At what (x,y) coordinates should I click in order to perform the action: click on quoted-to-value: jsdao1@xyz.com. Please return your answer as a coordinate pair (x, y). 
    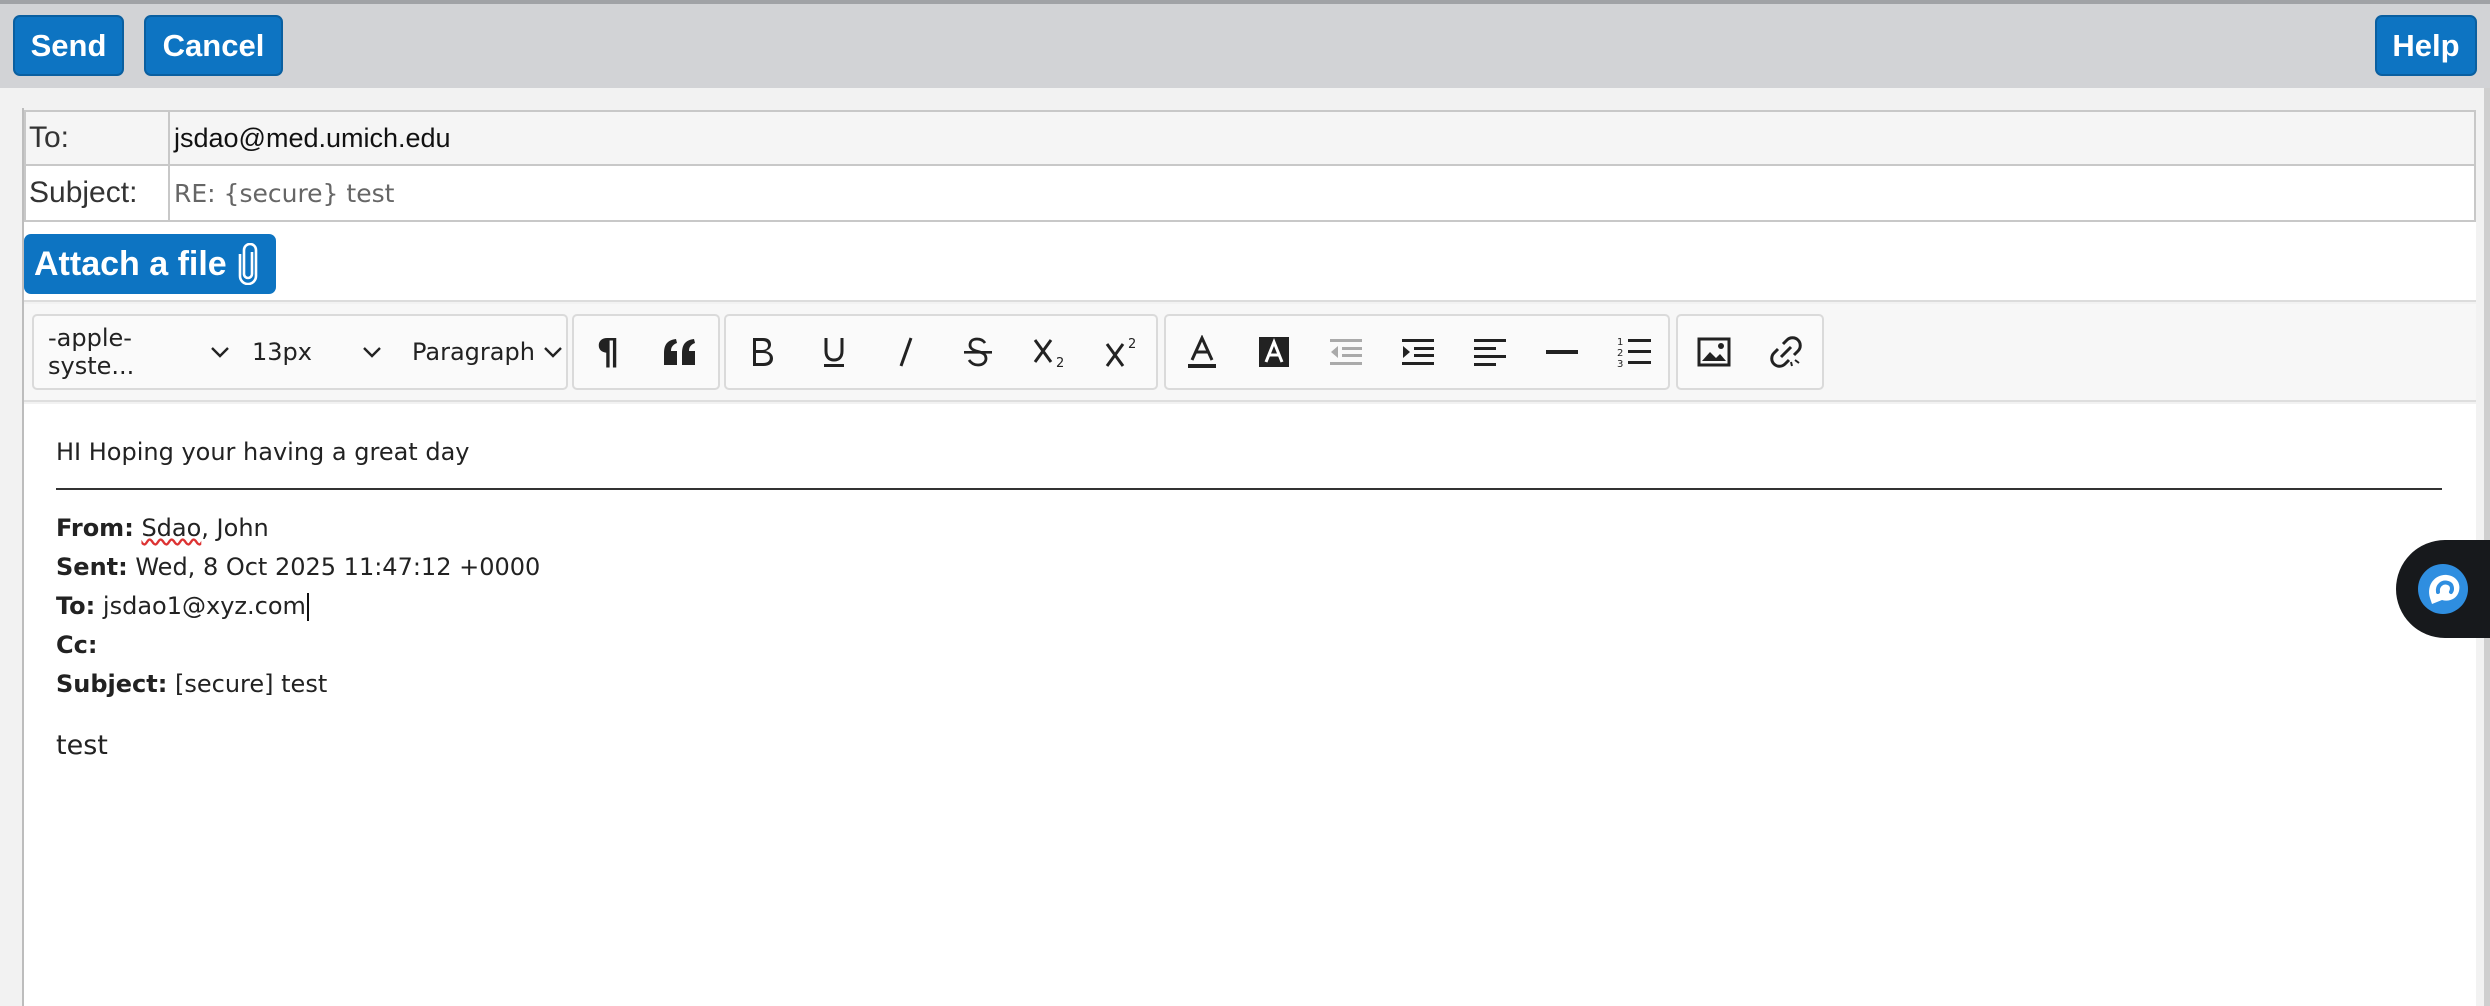
    Looking at the image, I should click on (204, 606).